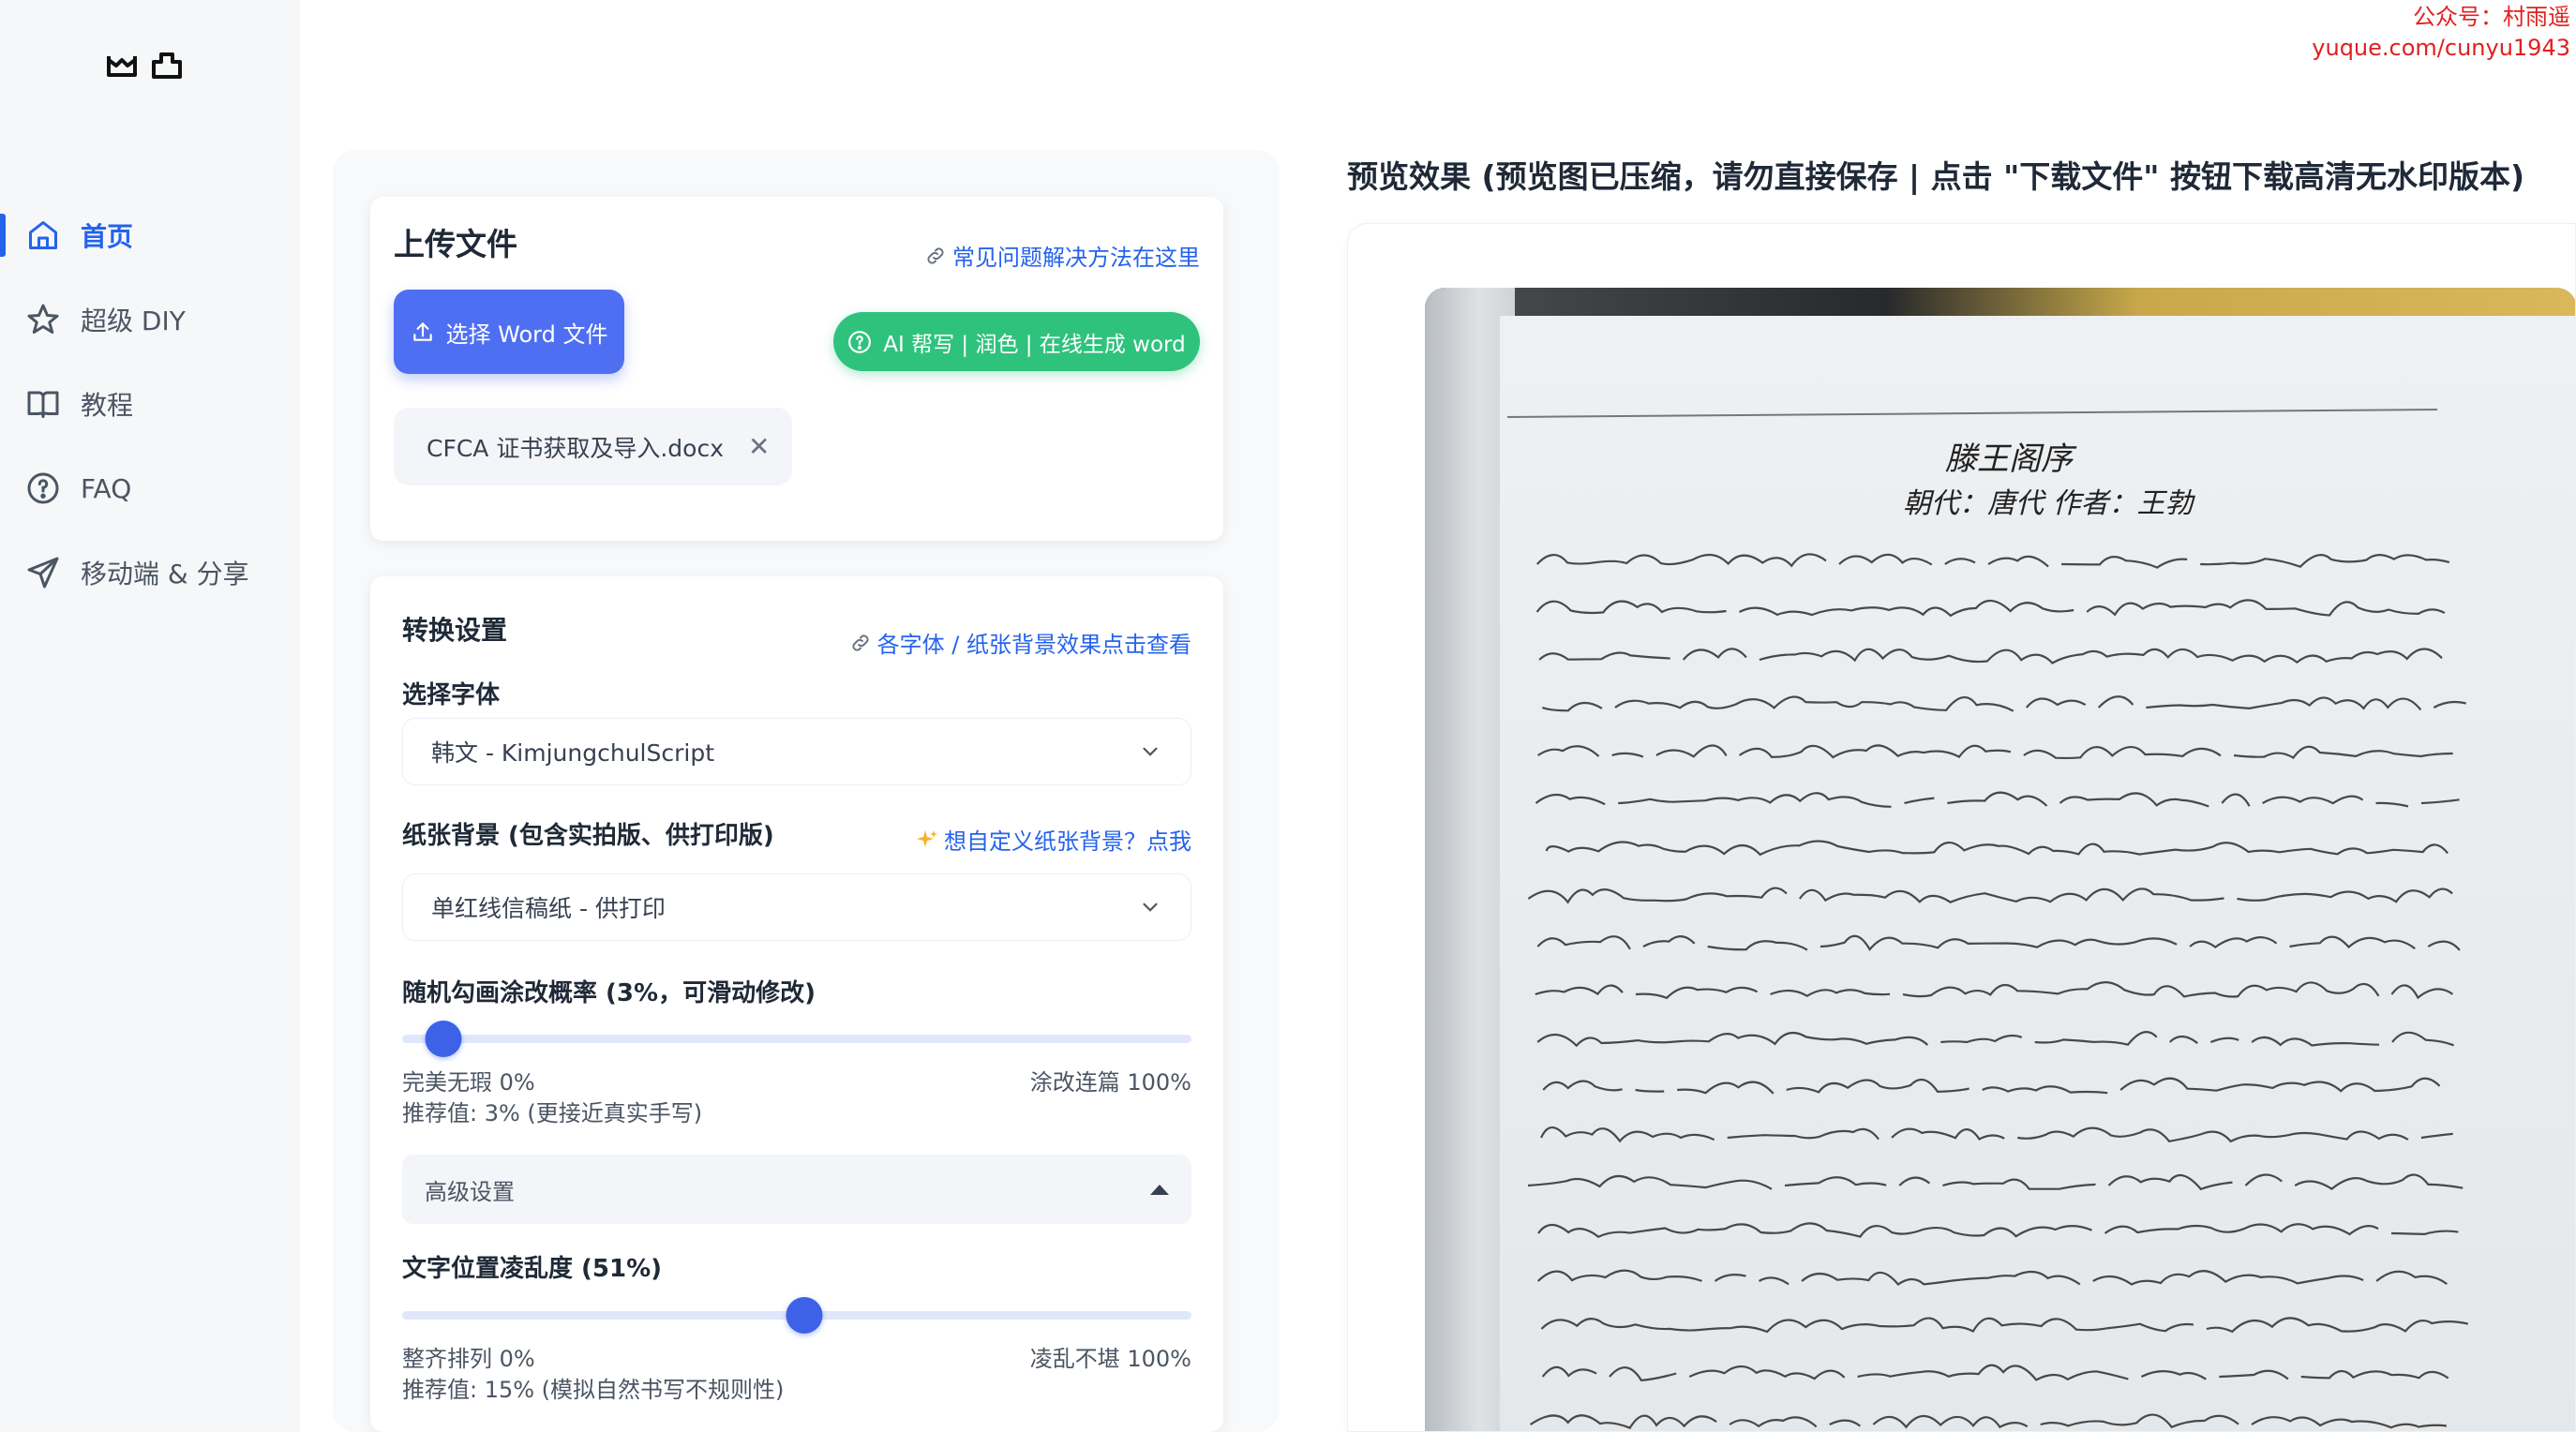 The image size is (2576, 1432). What do you see at coordinates (804, 1315) in the screenshot?
I see `position-slider-thumb` at bounding box center [804, 1315].